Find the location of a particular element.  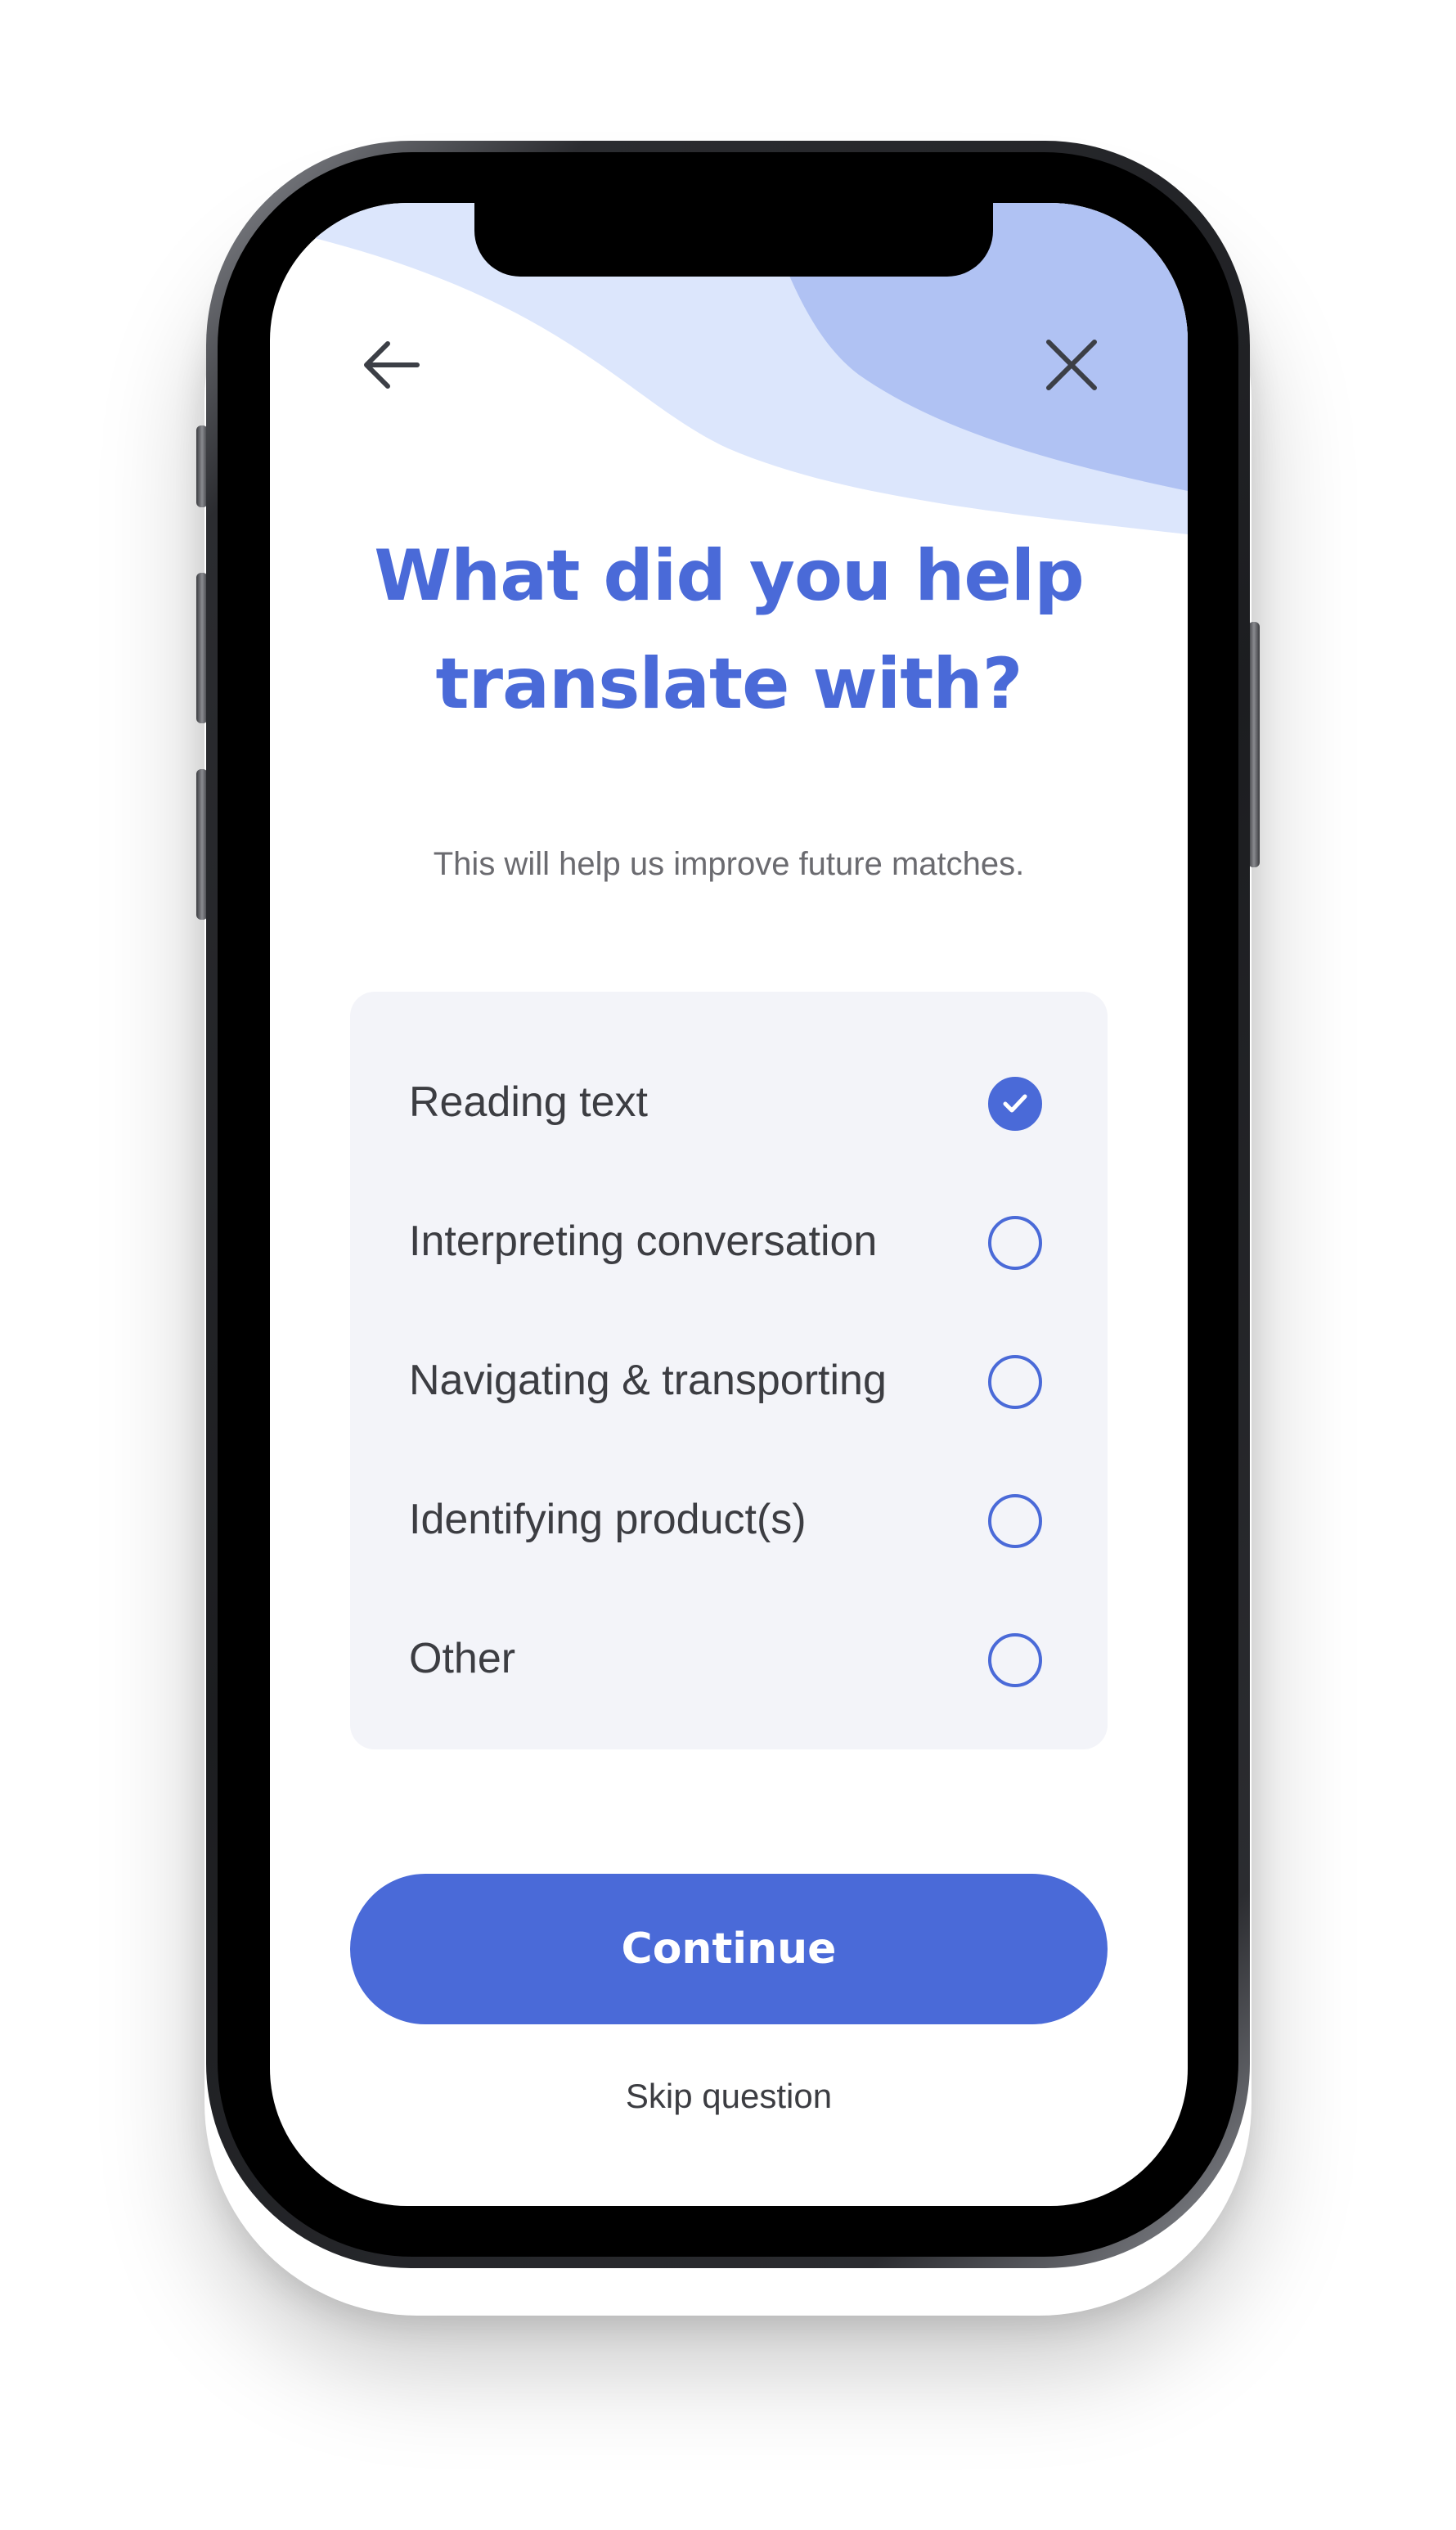

option-identifying-products: Identifying product(s) is located at coordinates (729, 1519).